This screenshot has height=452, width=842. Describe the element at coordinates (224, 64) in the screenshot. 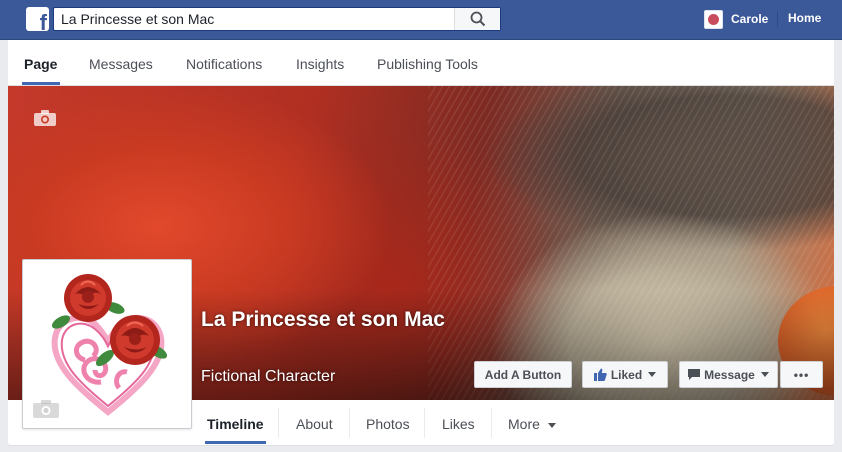

I see `tab-notifications: Notifications` at that location.